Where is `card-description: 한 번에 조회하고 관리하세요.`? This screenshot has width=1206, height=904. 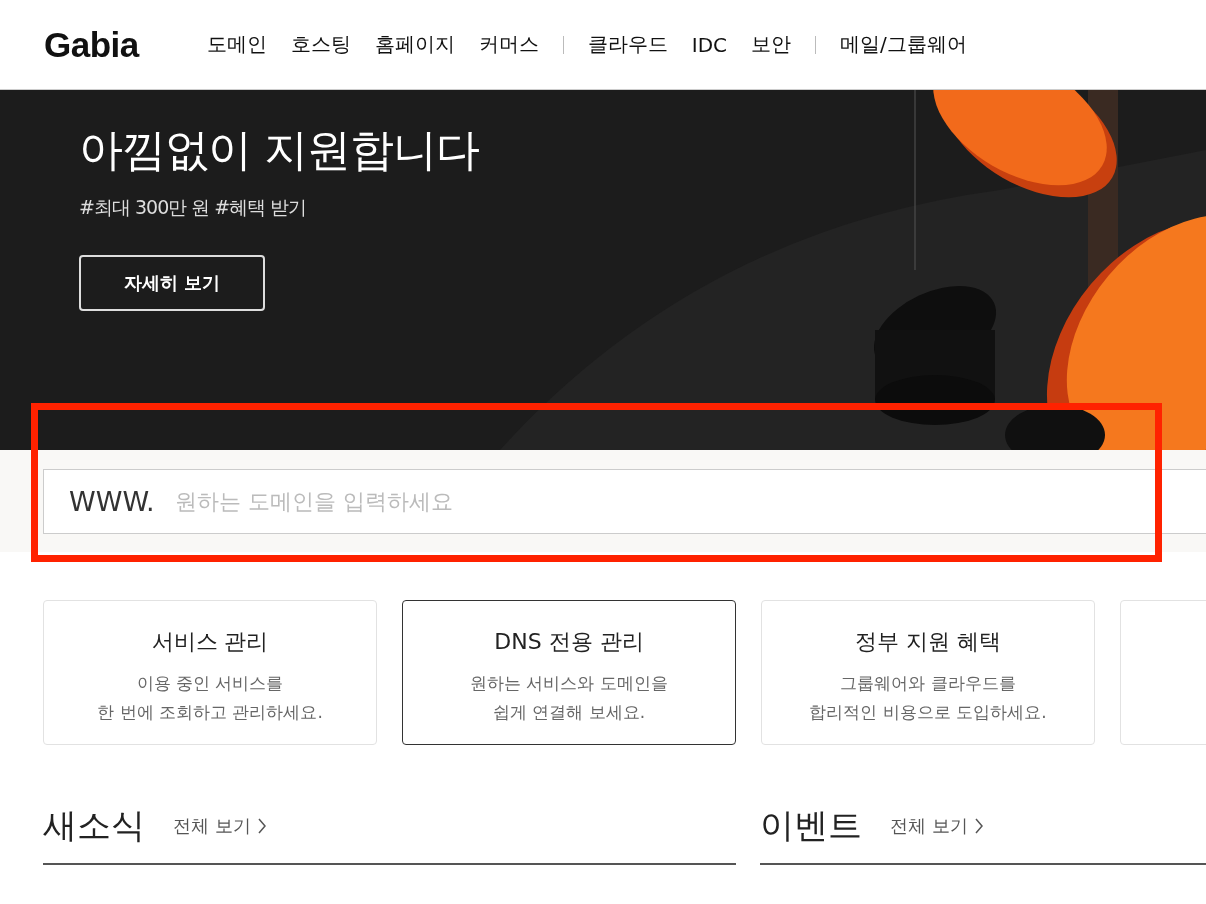
card-description: 한 번에 조회하고 관리하세요. is located at coordinates (210, 712).